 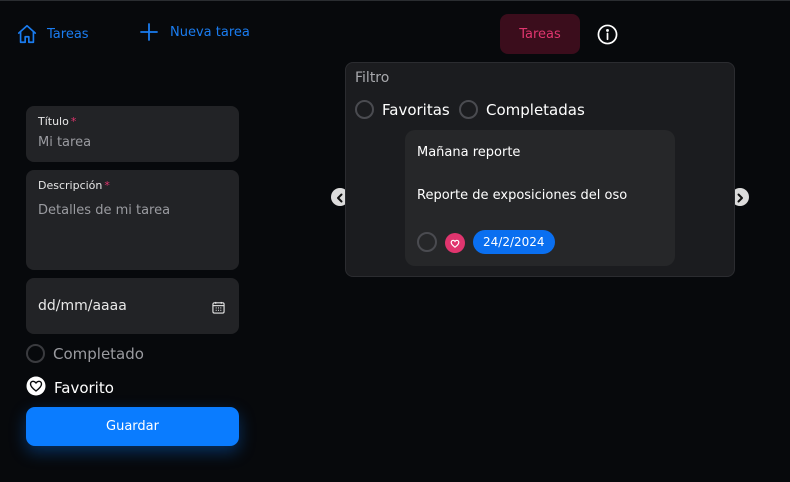 What do you see at coordinates (104, 210) in the screenshot?
I see `description-input: Detalles de mi tarea` at bounding box center [104, 210].